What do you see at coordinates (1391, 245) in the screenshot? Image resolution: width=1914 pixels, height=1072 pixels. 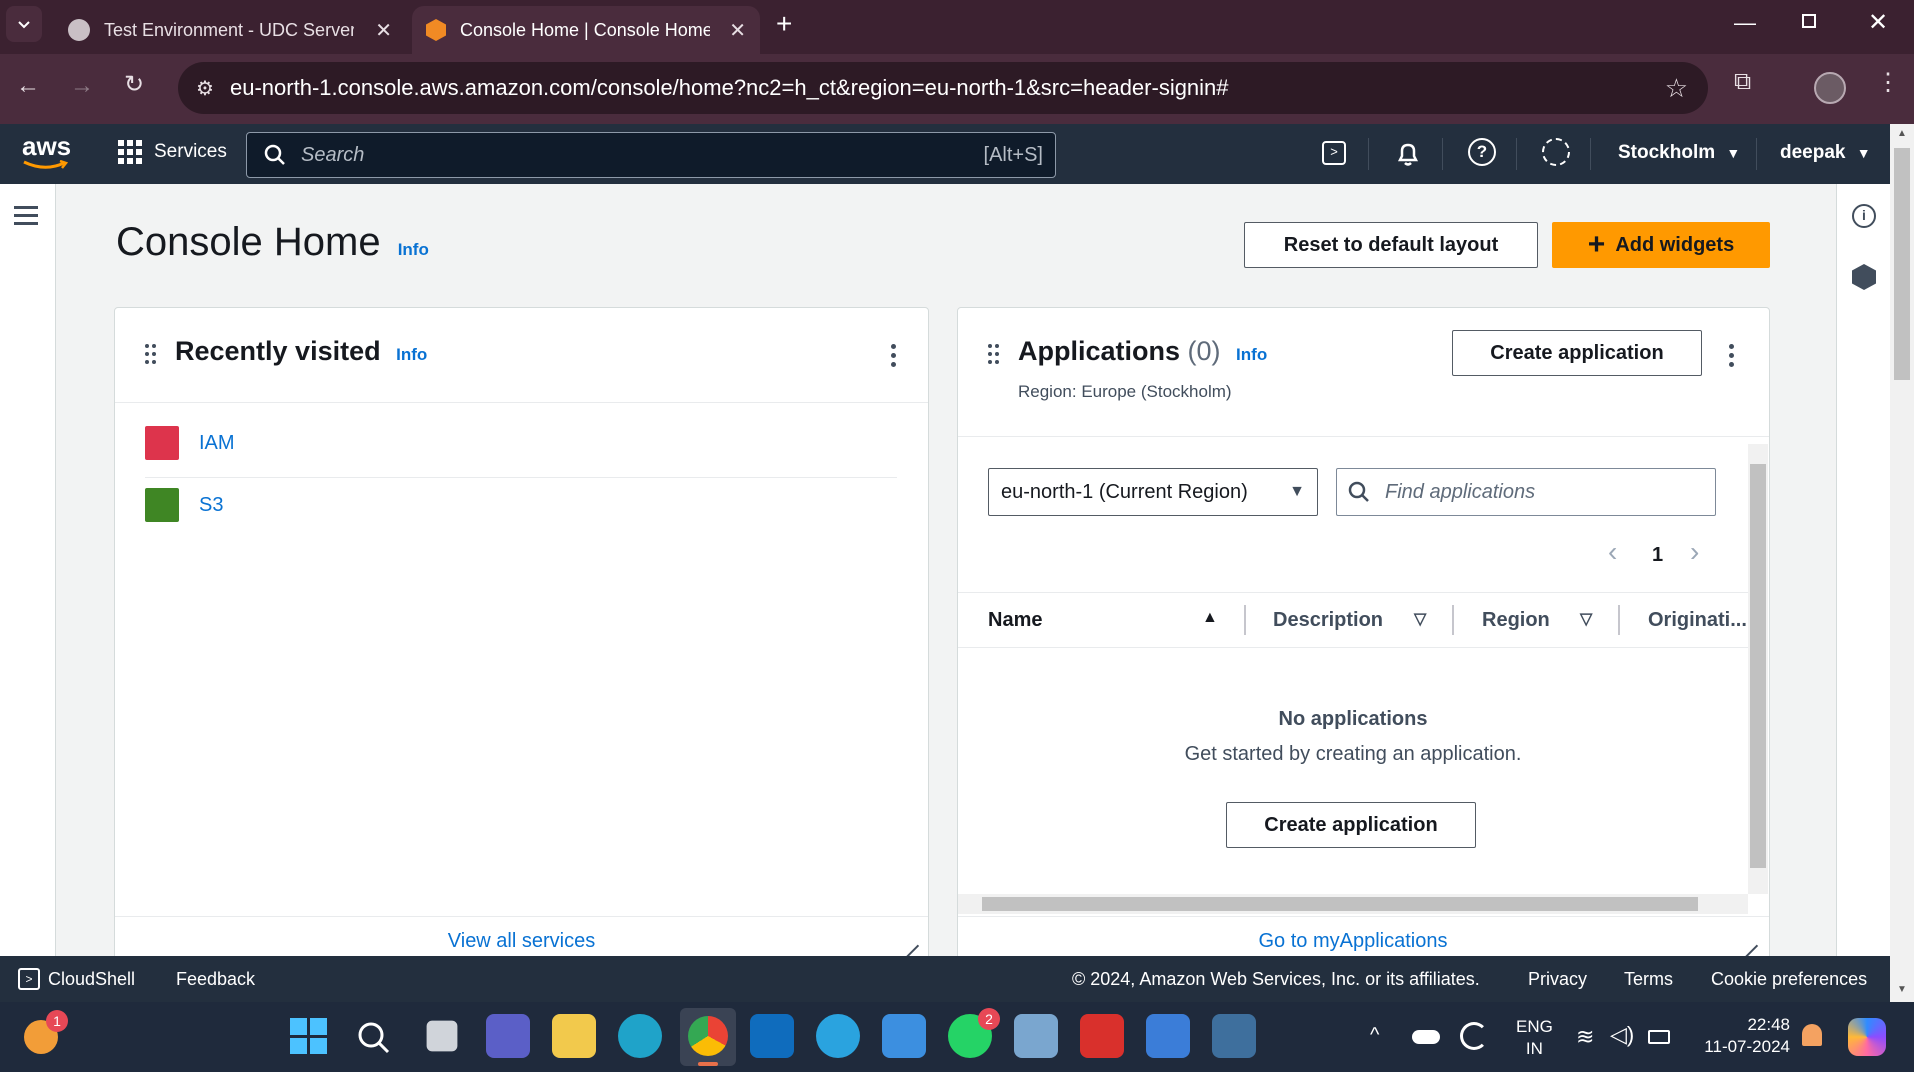 I see `reset-layout-button: Reset to default layout` at bounding box center [1391, 245].